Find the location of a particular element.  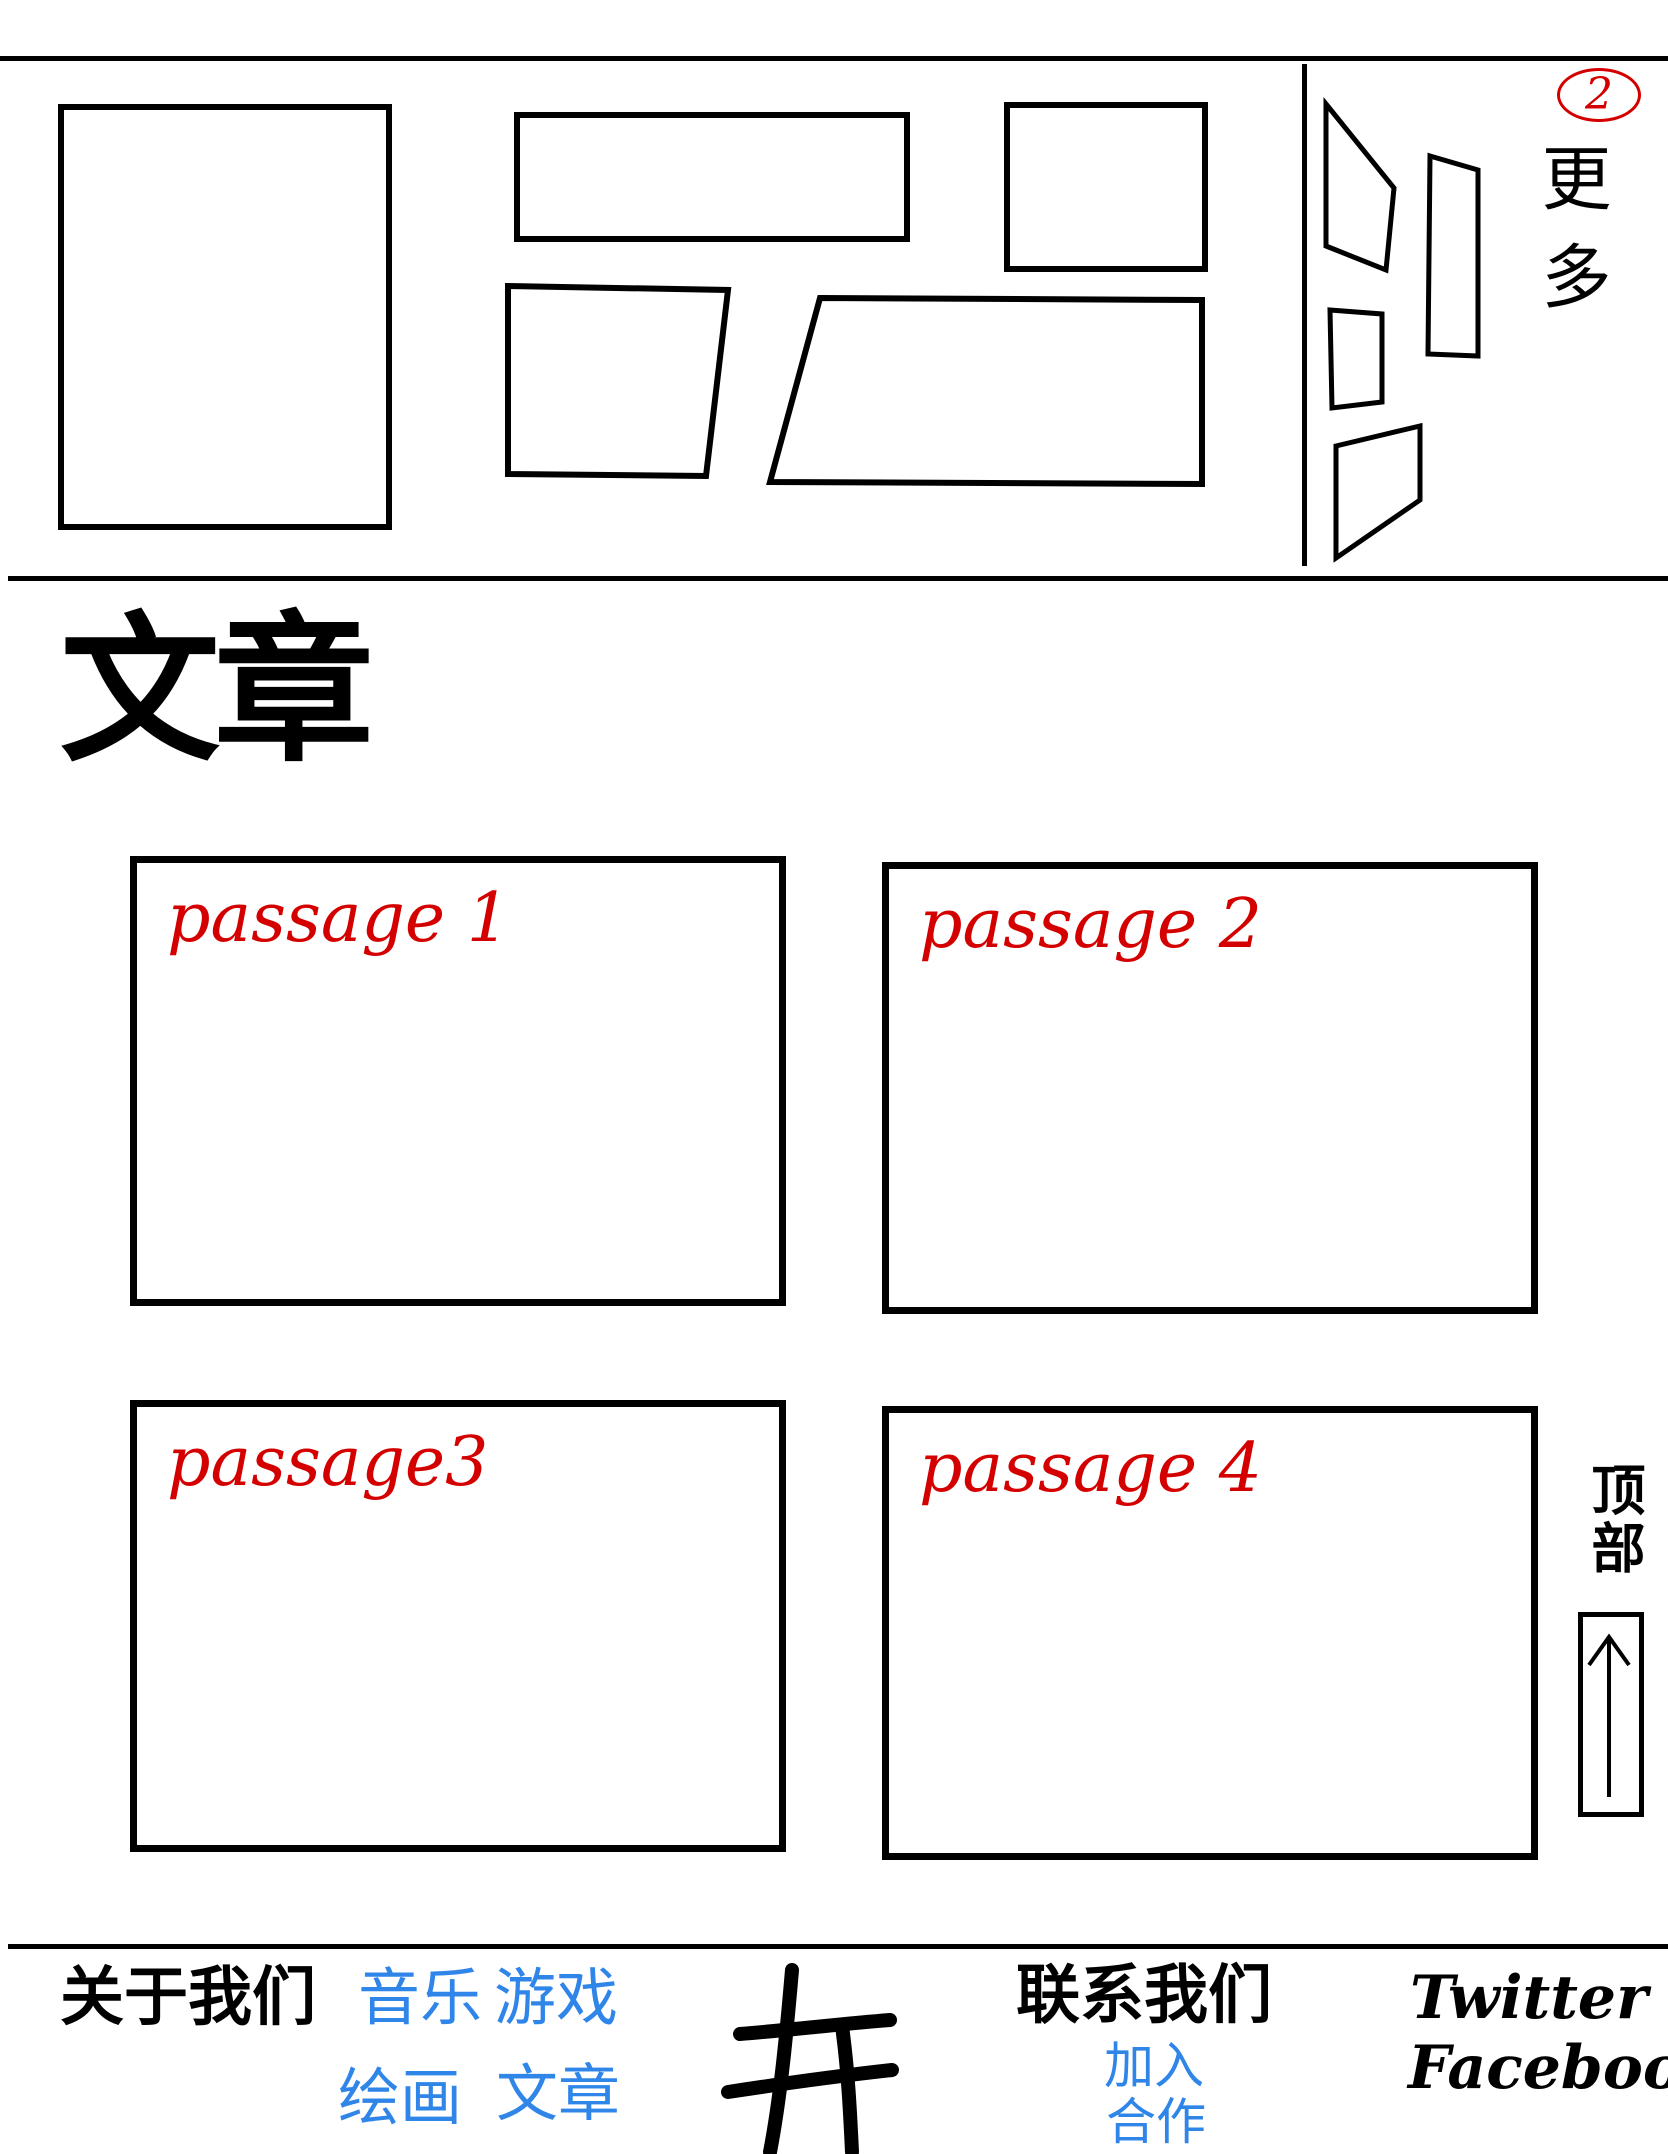

article-card-1: passage 1 is located at coordinates (458, 1081).